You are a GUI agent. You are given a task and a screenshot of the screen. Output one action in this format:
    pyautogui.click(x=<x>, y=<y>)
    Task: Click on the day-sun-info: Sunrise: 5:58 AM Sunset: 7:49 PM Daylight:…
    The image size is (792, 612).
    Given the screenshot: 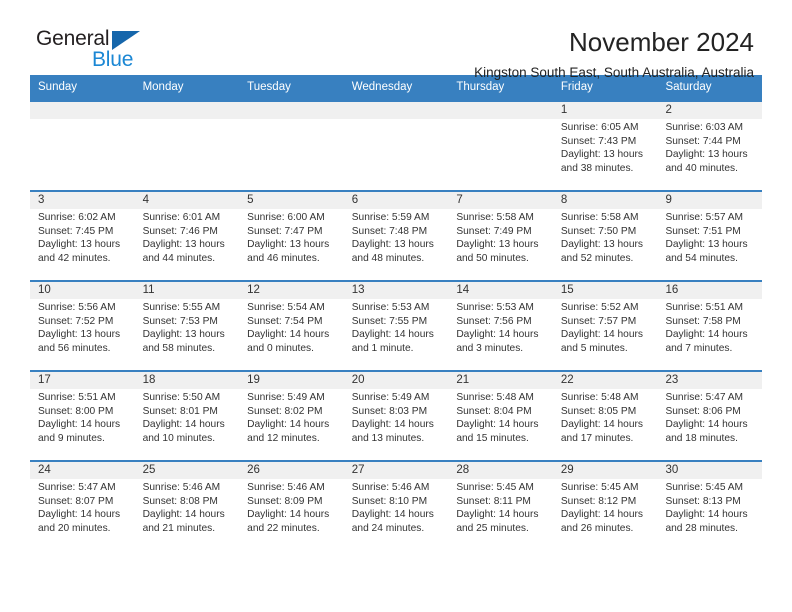 What is the action you would take?
    pyautogui.click(x=501, y=237)
    